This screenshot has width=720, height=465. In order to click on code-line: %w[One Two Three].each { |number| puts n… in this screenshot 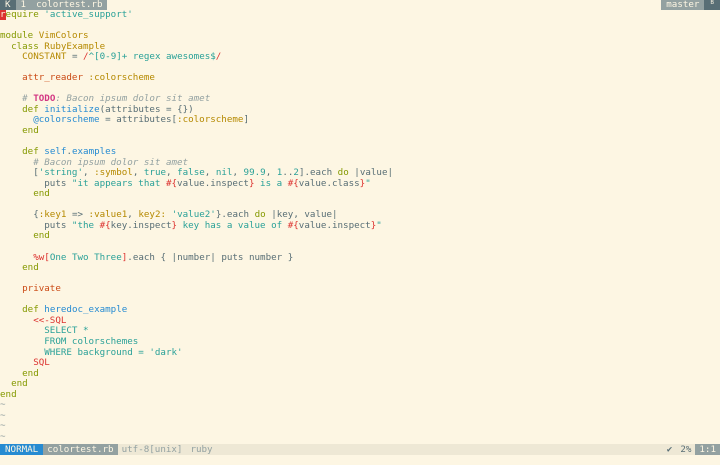, I will do `click(163, 257)`.